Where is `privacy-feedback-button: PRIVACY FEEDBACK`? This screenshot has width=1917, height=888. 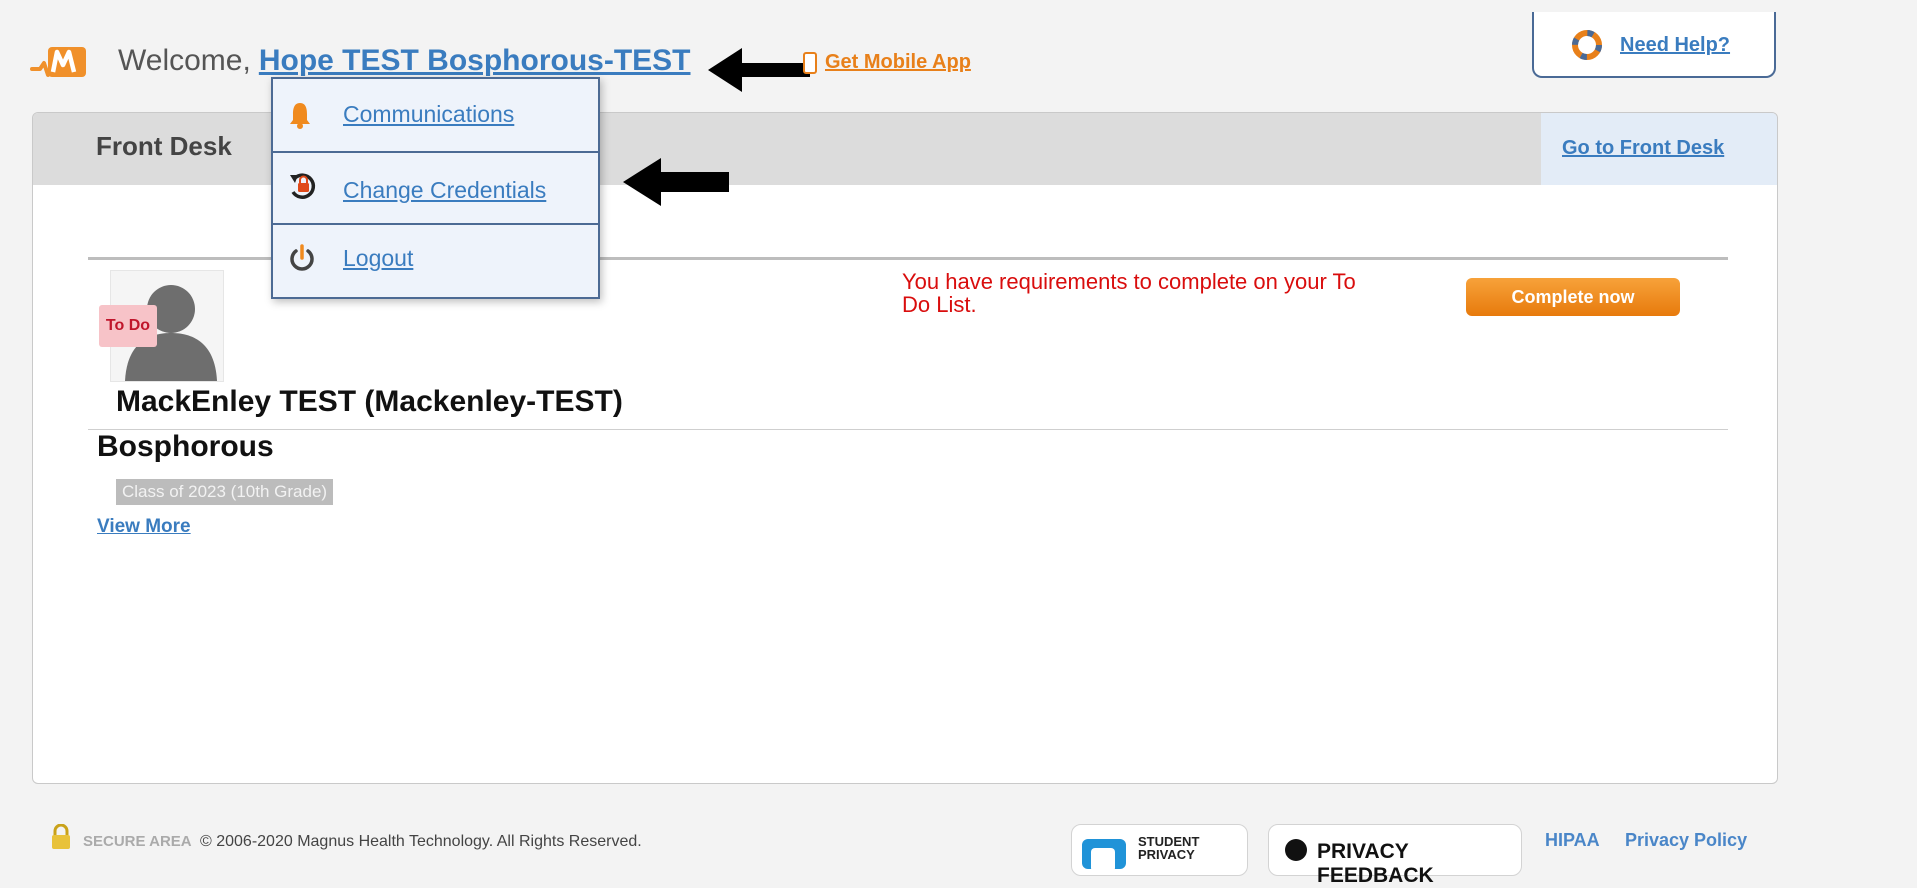
privacy-feedback-button: PRIVACY FEEDBACK is located at coordinates (1395, 855).